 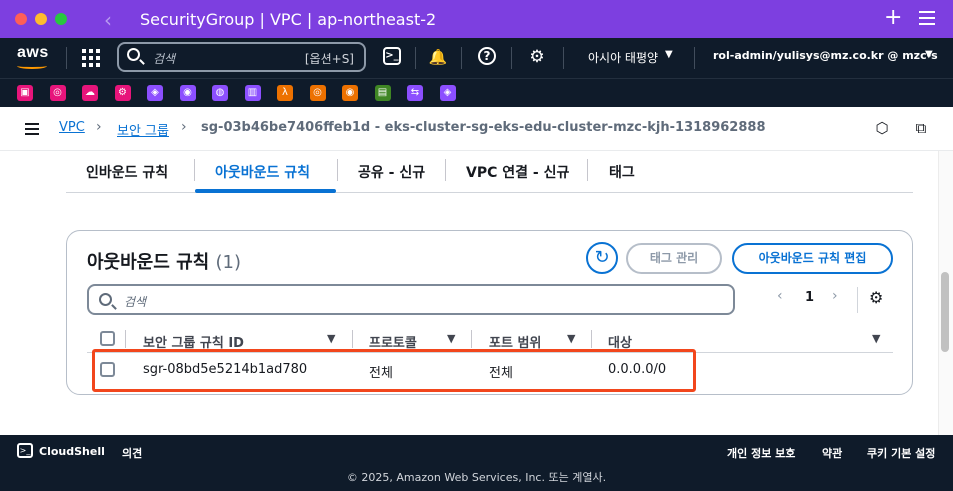 What do you see at coordinates (411, 299) in the screenshot?
I see `rules-filter-input: 검색` at bounding box center [411, 299].